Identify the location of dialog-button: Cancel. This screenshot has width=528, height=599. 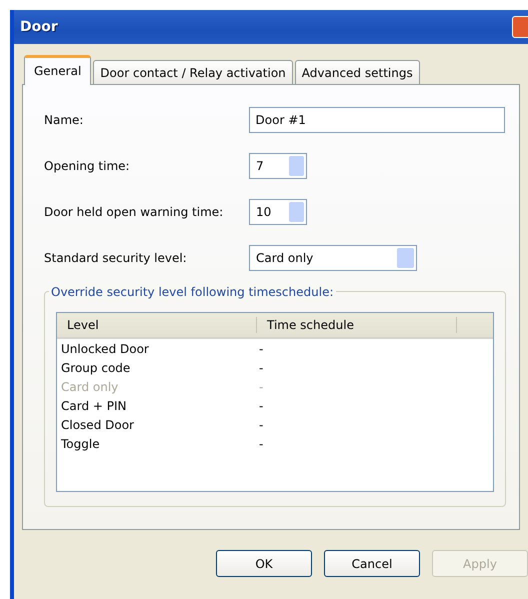
(372, 563).